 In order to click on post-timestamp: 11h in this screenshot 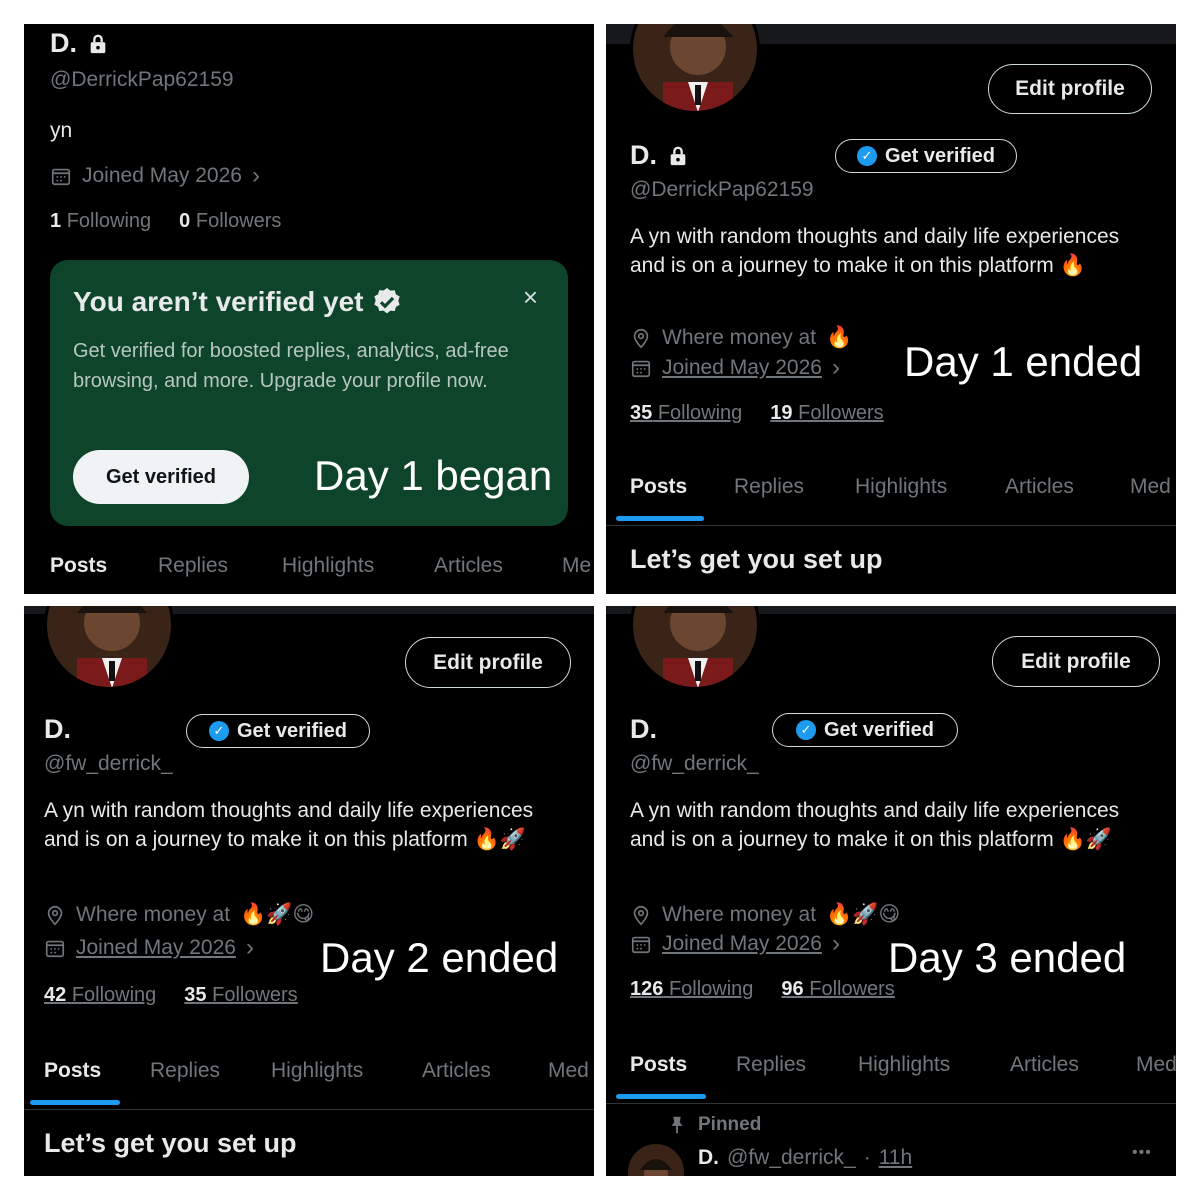, I will do `click(895, 1158)`.